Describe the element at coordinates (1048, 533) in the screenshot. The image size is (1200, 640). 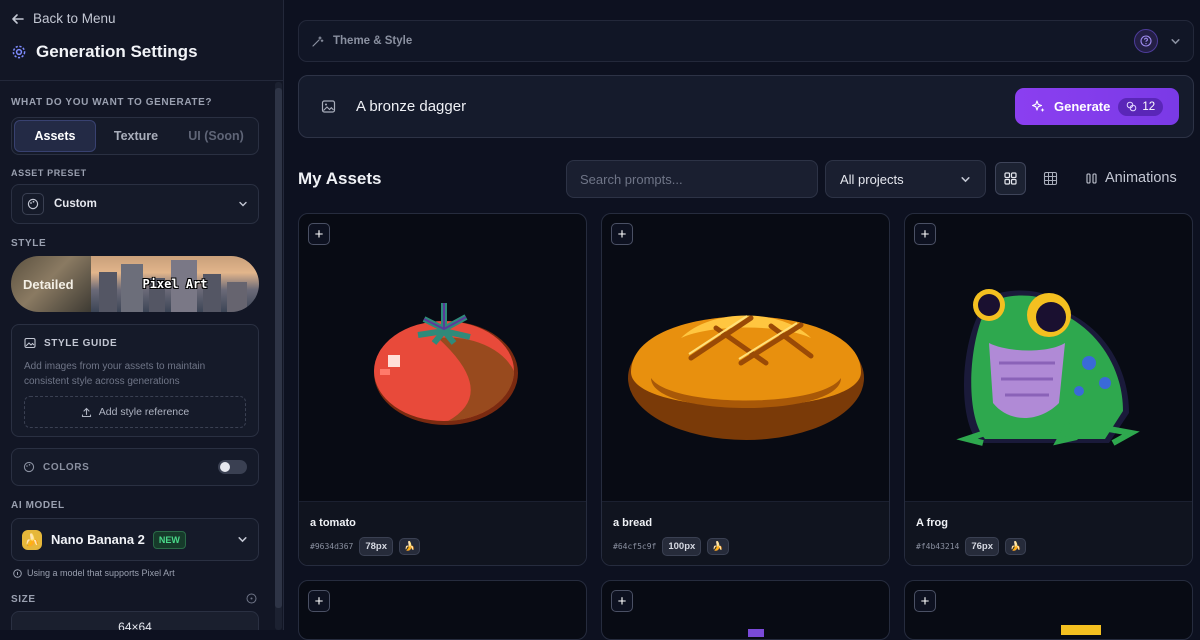
I see `asset-meta: A frog #f4b43214 76px 🍌` at that location.